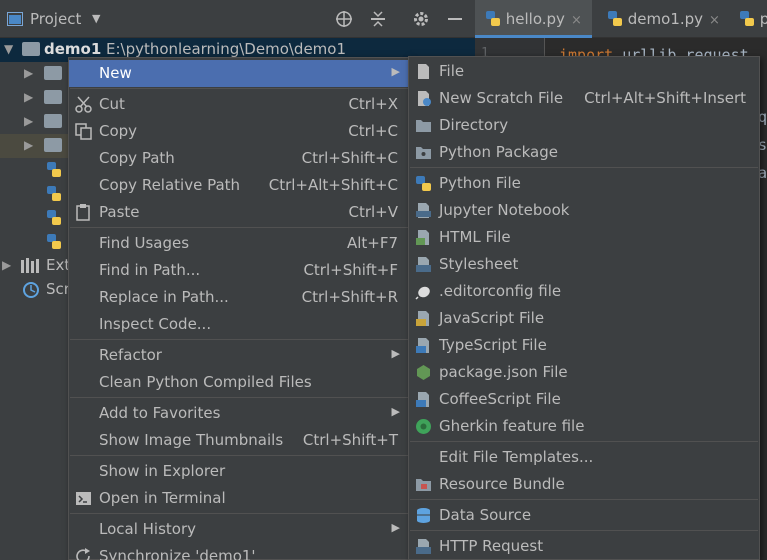  Describe the element at coordinates (205, 382) in the screenshot. I see `menu-item-label: Clean Python Compiled Files` at that location.